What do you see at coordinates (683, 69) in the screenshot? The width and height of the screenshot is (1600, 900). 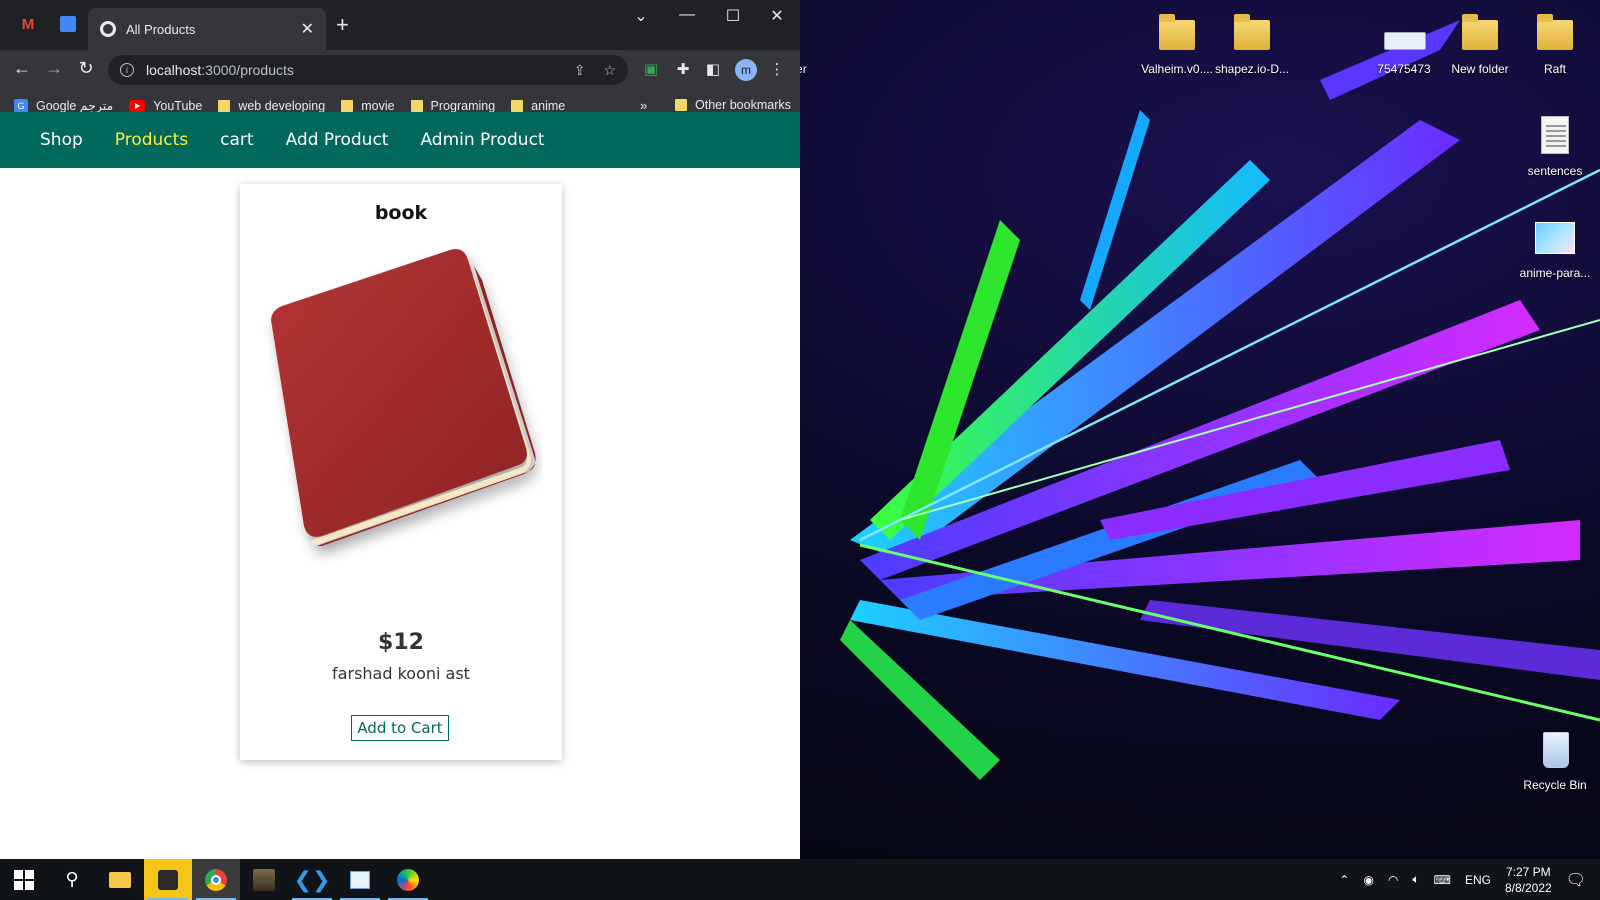 I see `extensions-puzzle-icon: ✚` at bounding box center [683, 69].